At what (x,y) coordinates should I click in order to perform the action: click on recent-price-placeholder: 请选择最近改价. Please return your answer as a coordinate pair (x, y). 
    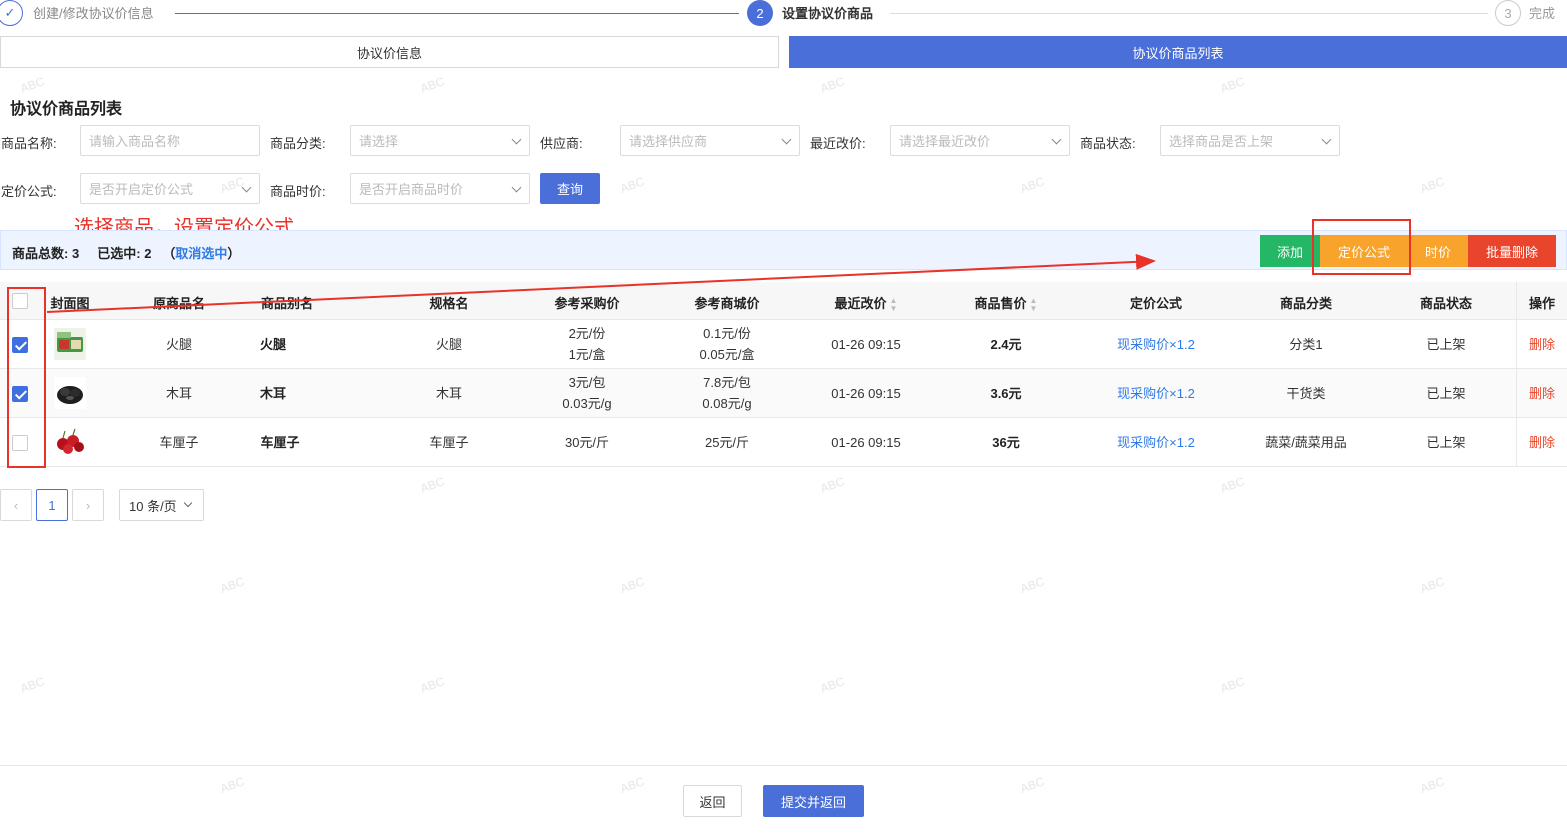
    Looking at the image, I should click on (945, 141).